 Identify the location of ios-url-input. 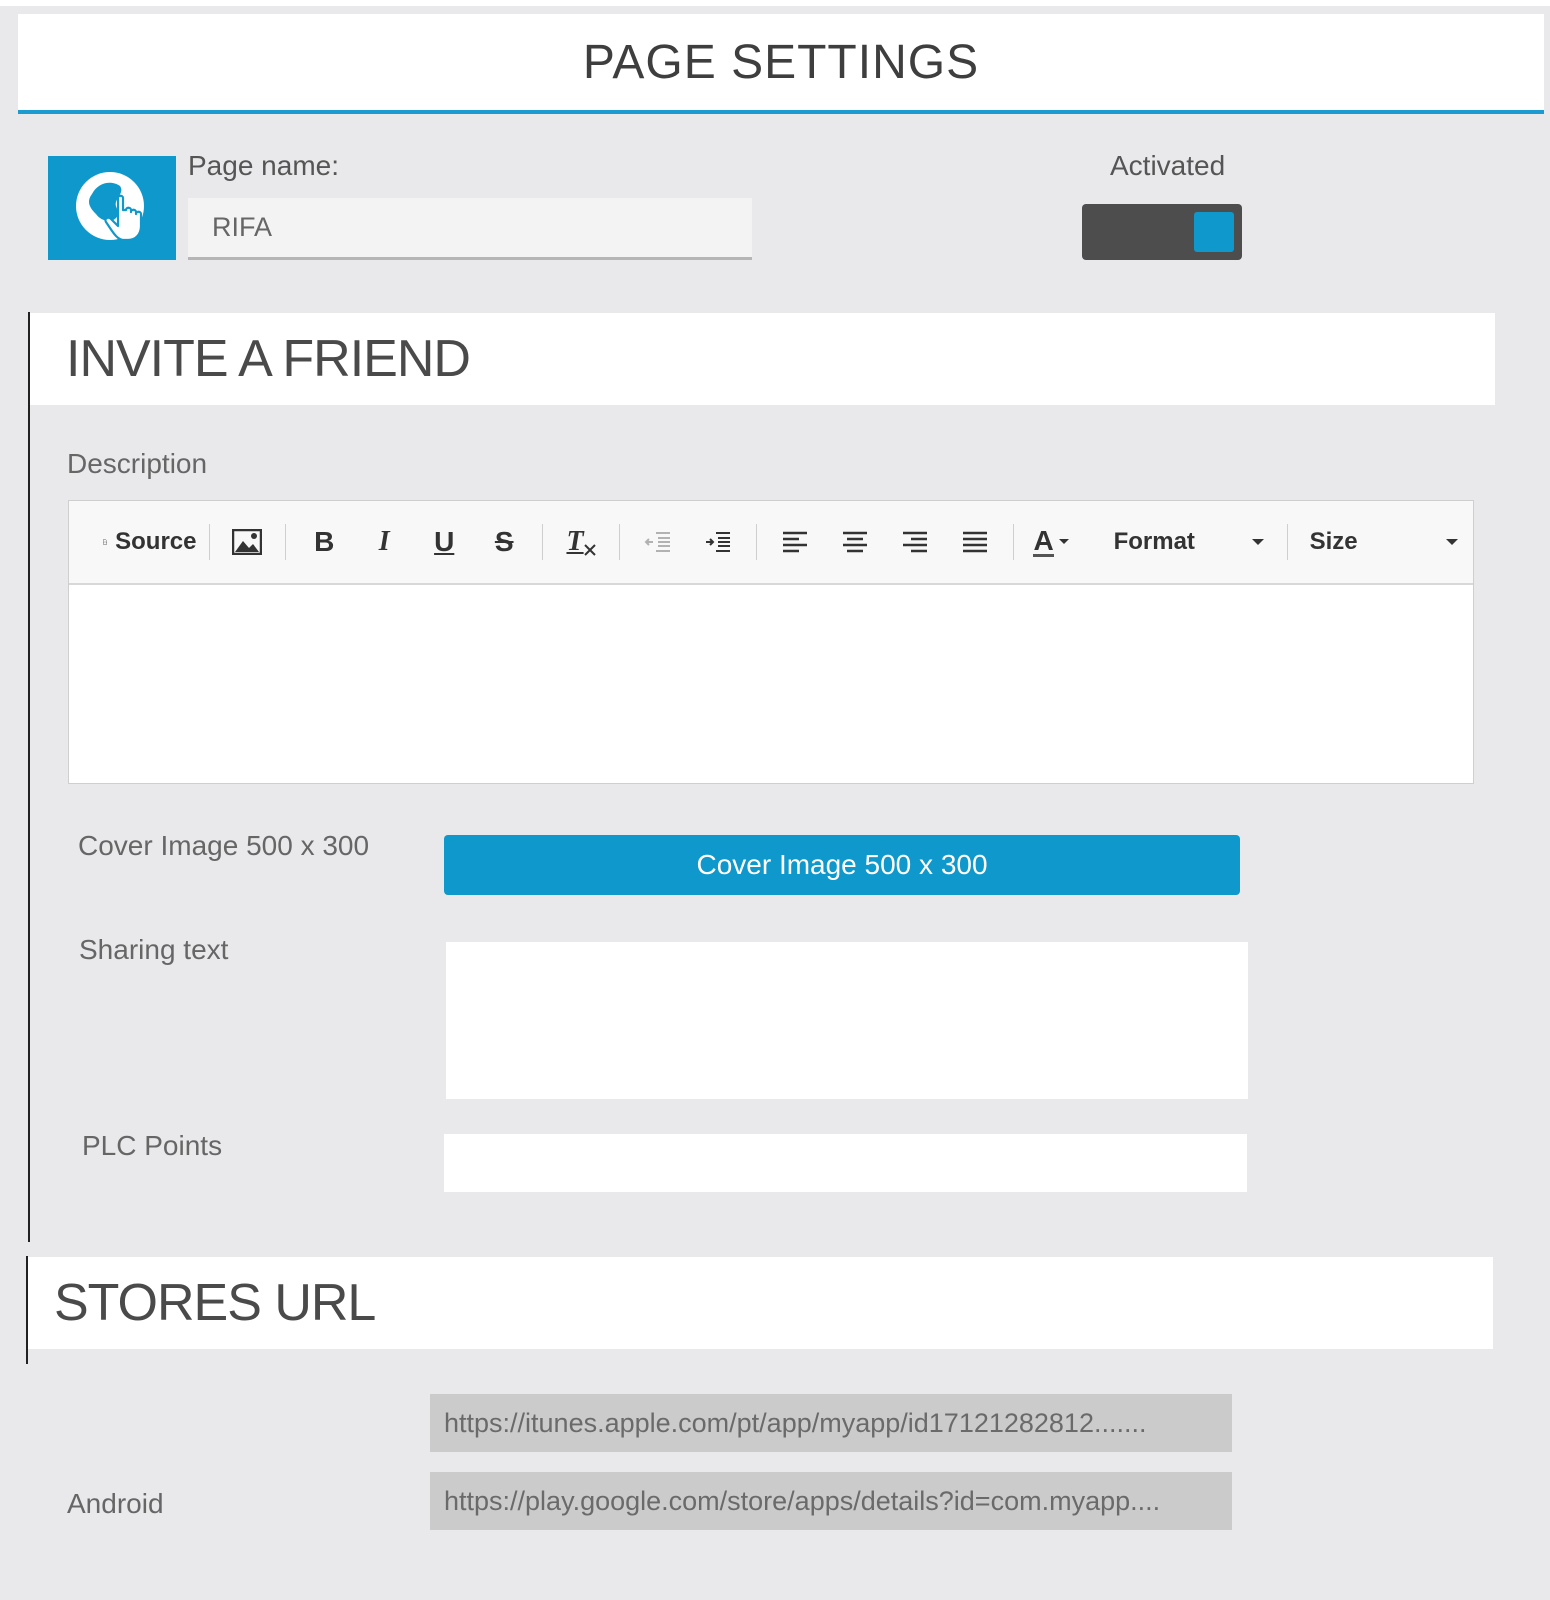
(831, 1423).